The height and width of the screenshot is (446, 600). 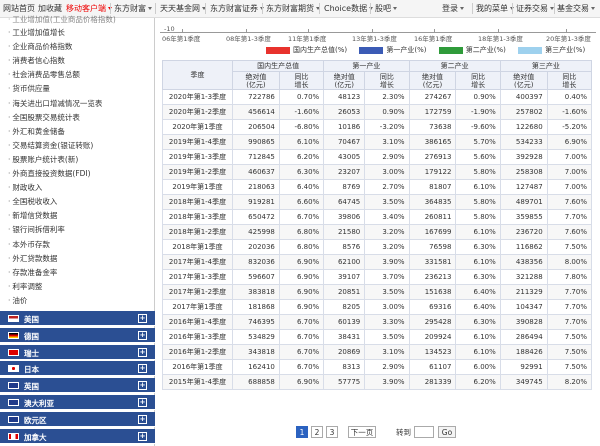 I want to click on sidebar-link: · 全国股票交易统计表, so click(x=44, y=117).